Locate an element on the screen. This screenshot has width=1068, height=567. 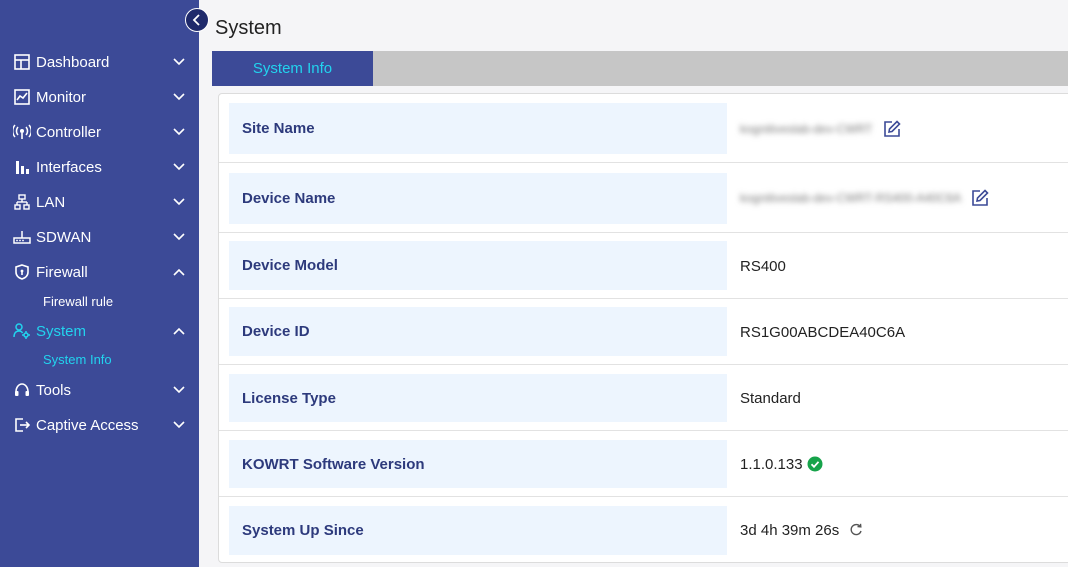
info-row-device-model: Device Model RS400 is located at coordinates (643, 266).